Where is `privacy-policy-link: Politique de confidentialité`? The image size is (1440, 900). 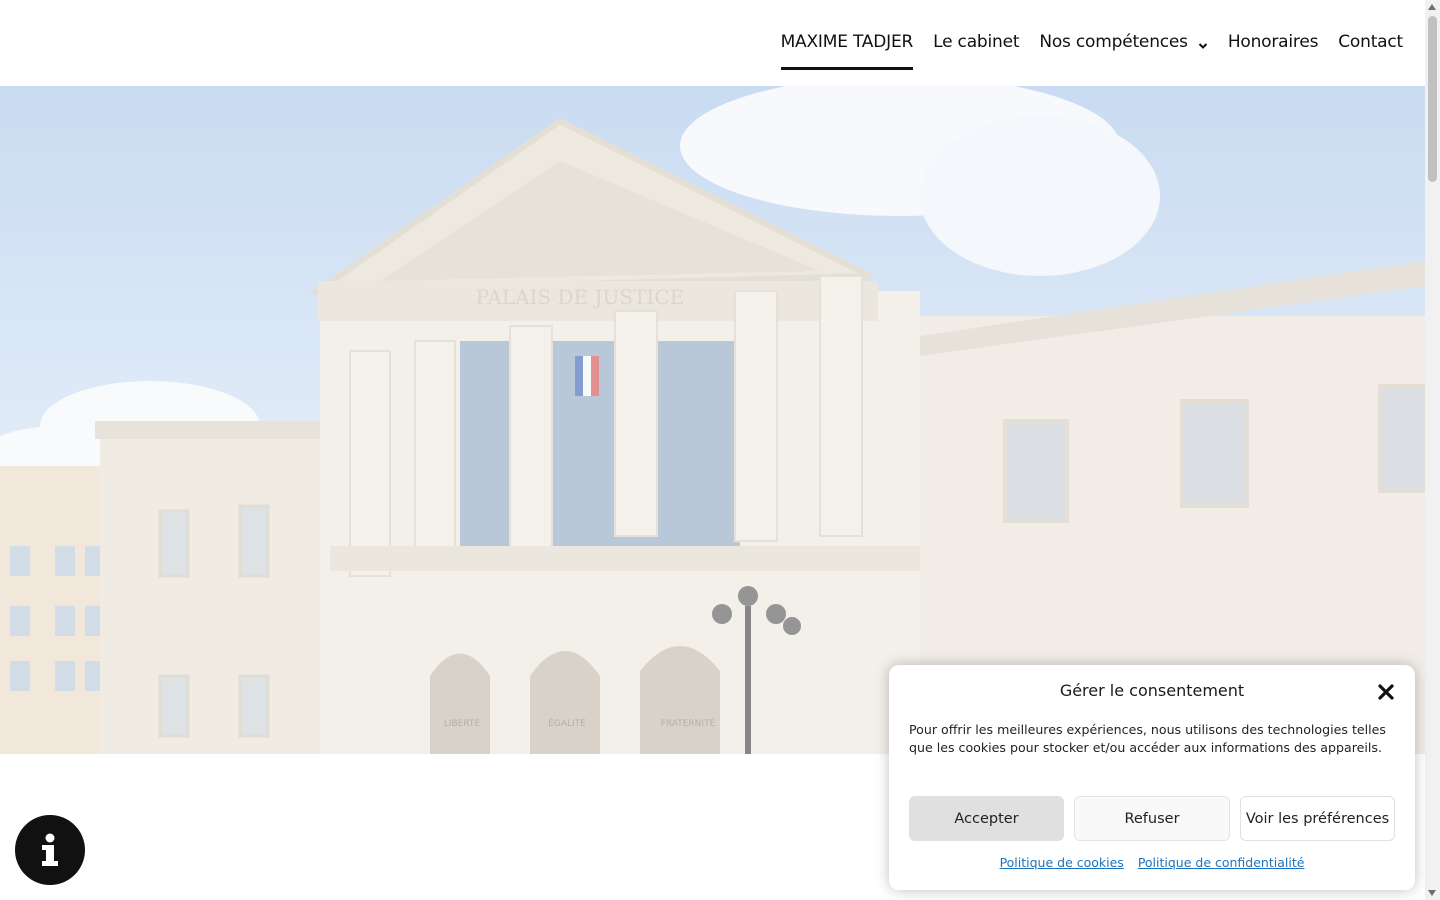
privacy-policy-link: Politique de confidentialité is located at coordinates (1221, 862).